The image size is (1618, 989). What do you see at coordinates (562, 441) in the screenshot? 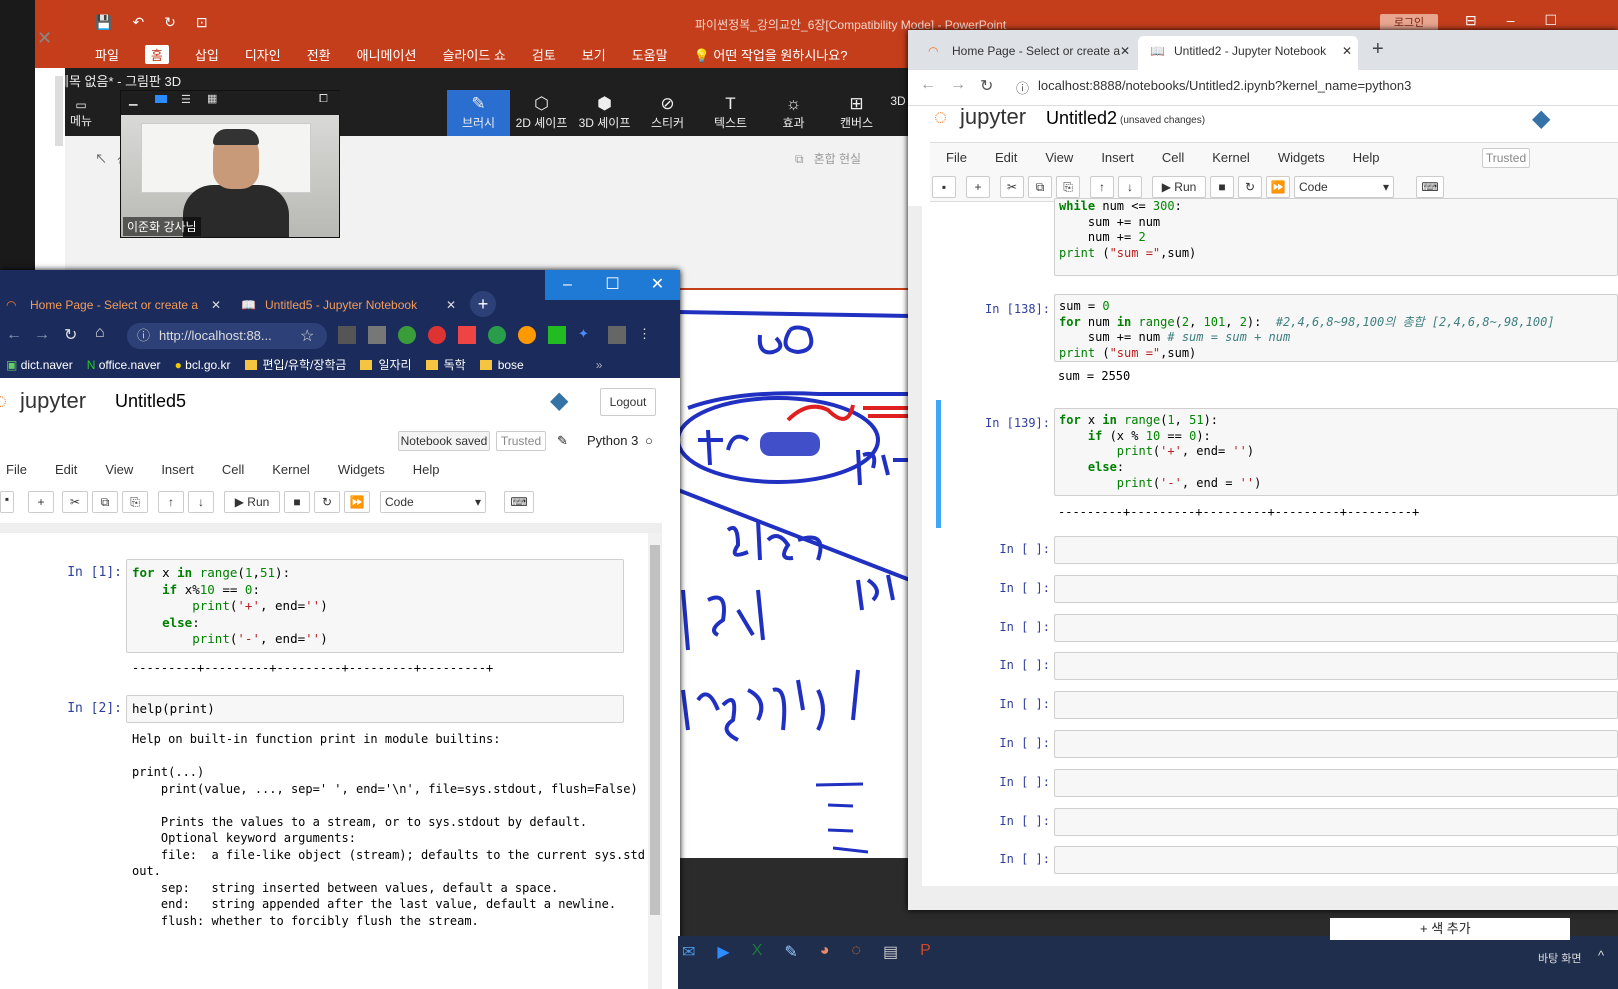
I see `edit-pencil-icon: ✎` at bounding box center [562, 441].